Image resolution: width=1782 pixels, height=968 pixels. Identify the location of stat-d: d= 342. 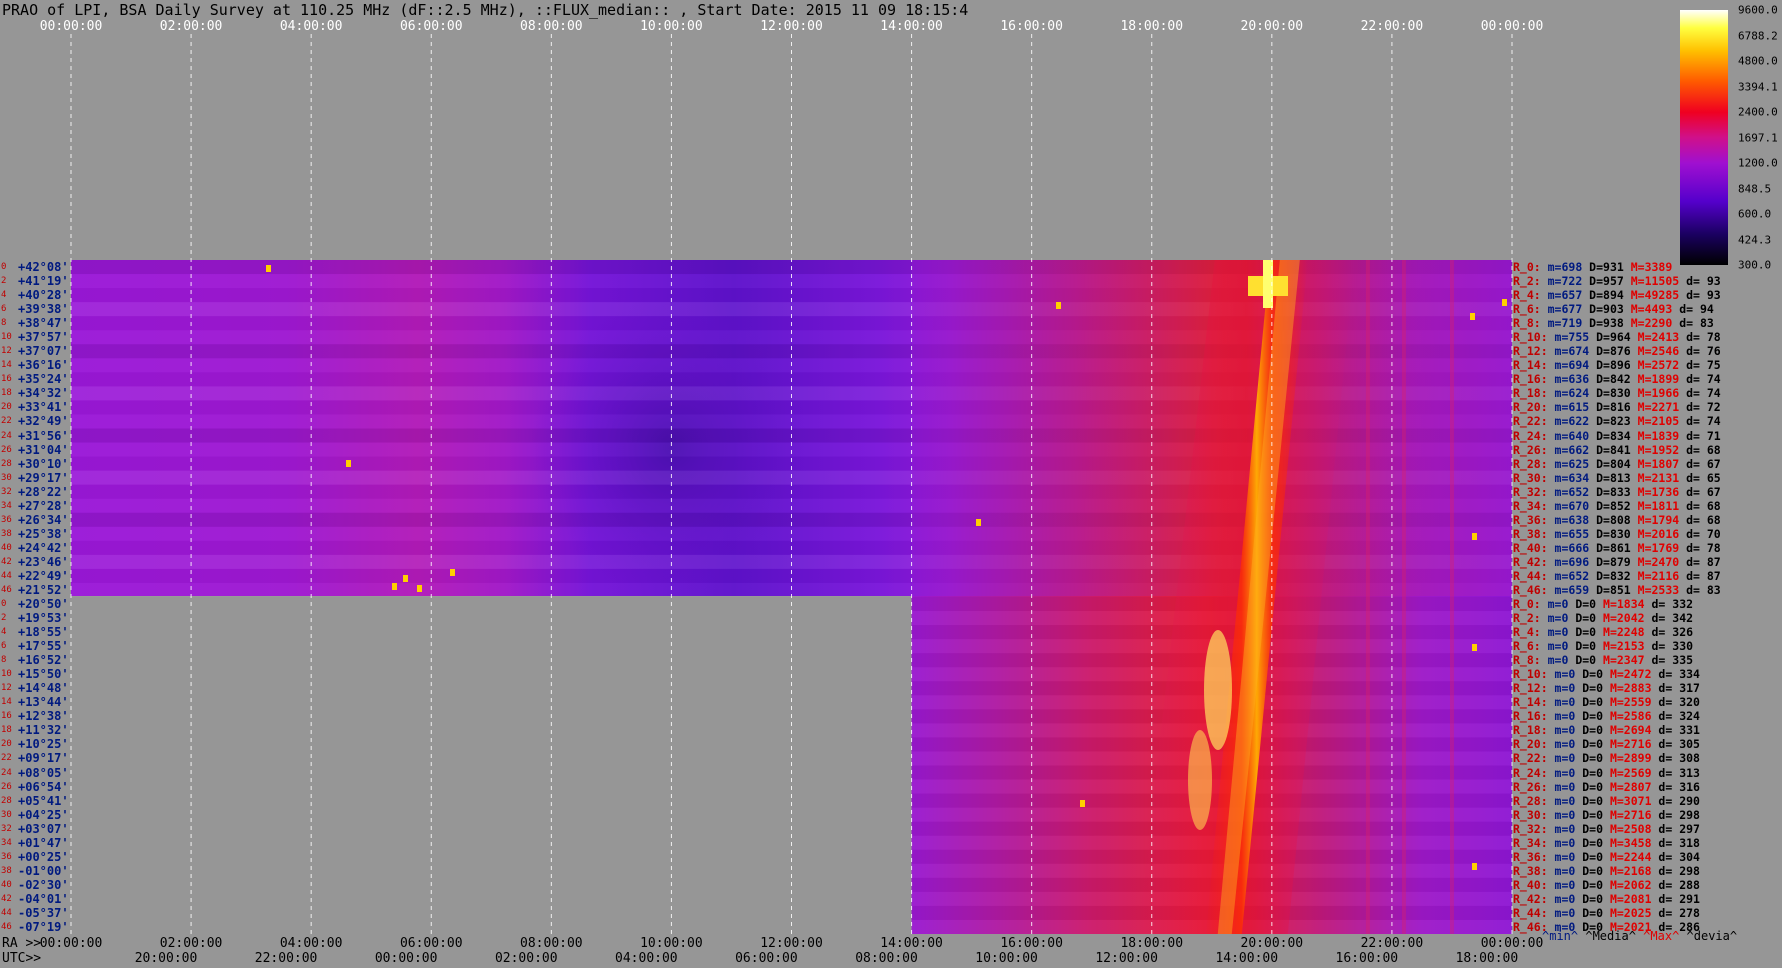
(1669, 618).